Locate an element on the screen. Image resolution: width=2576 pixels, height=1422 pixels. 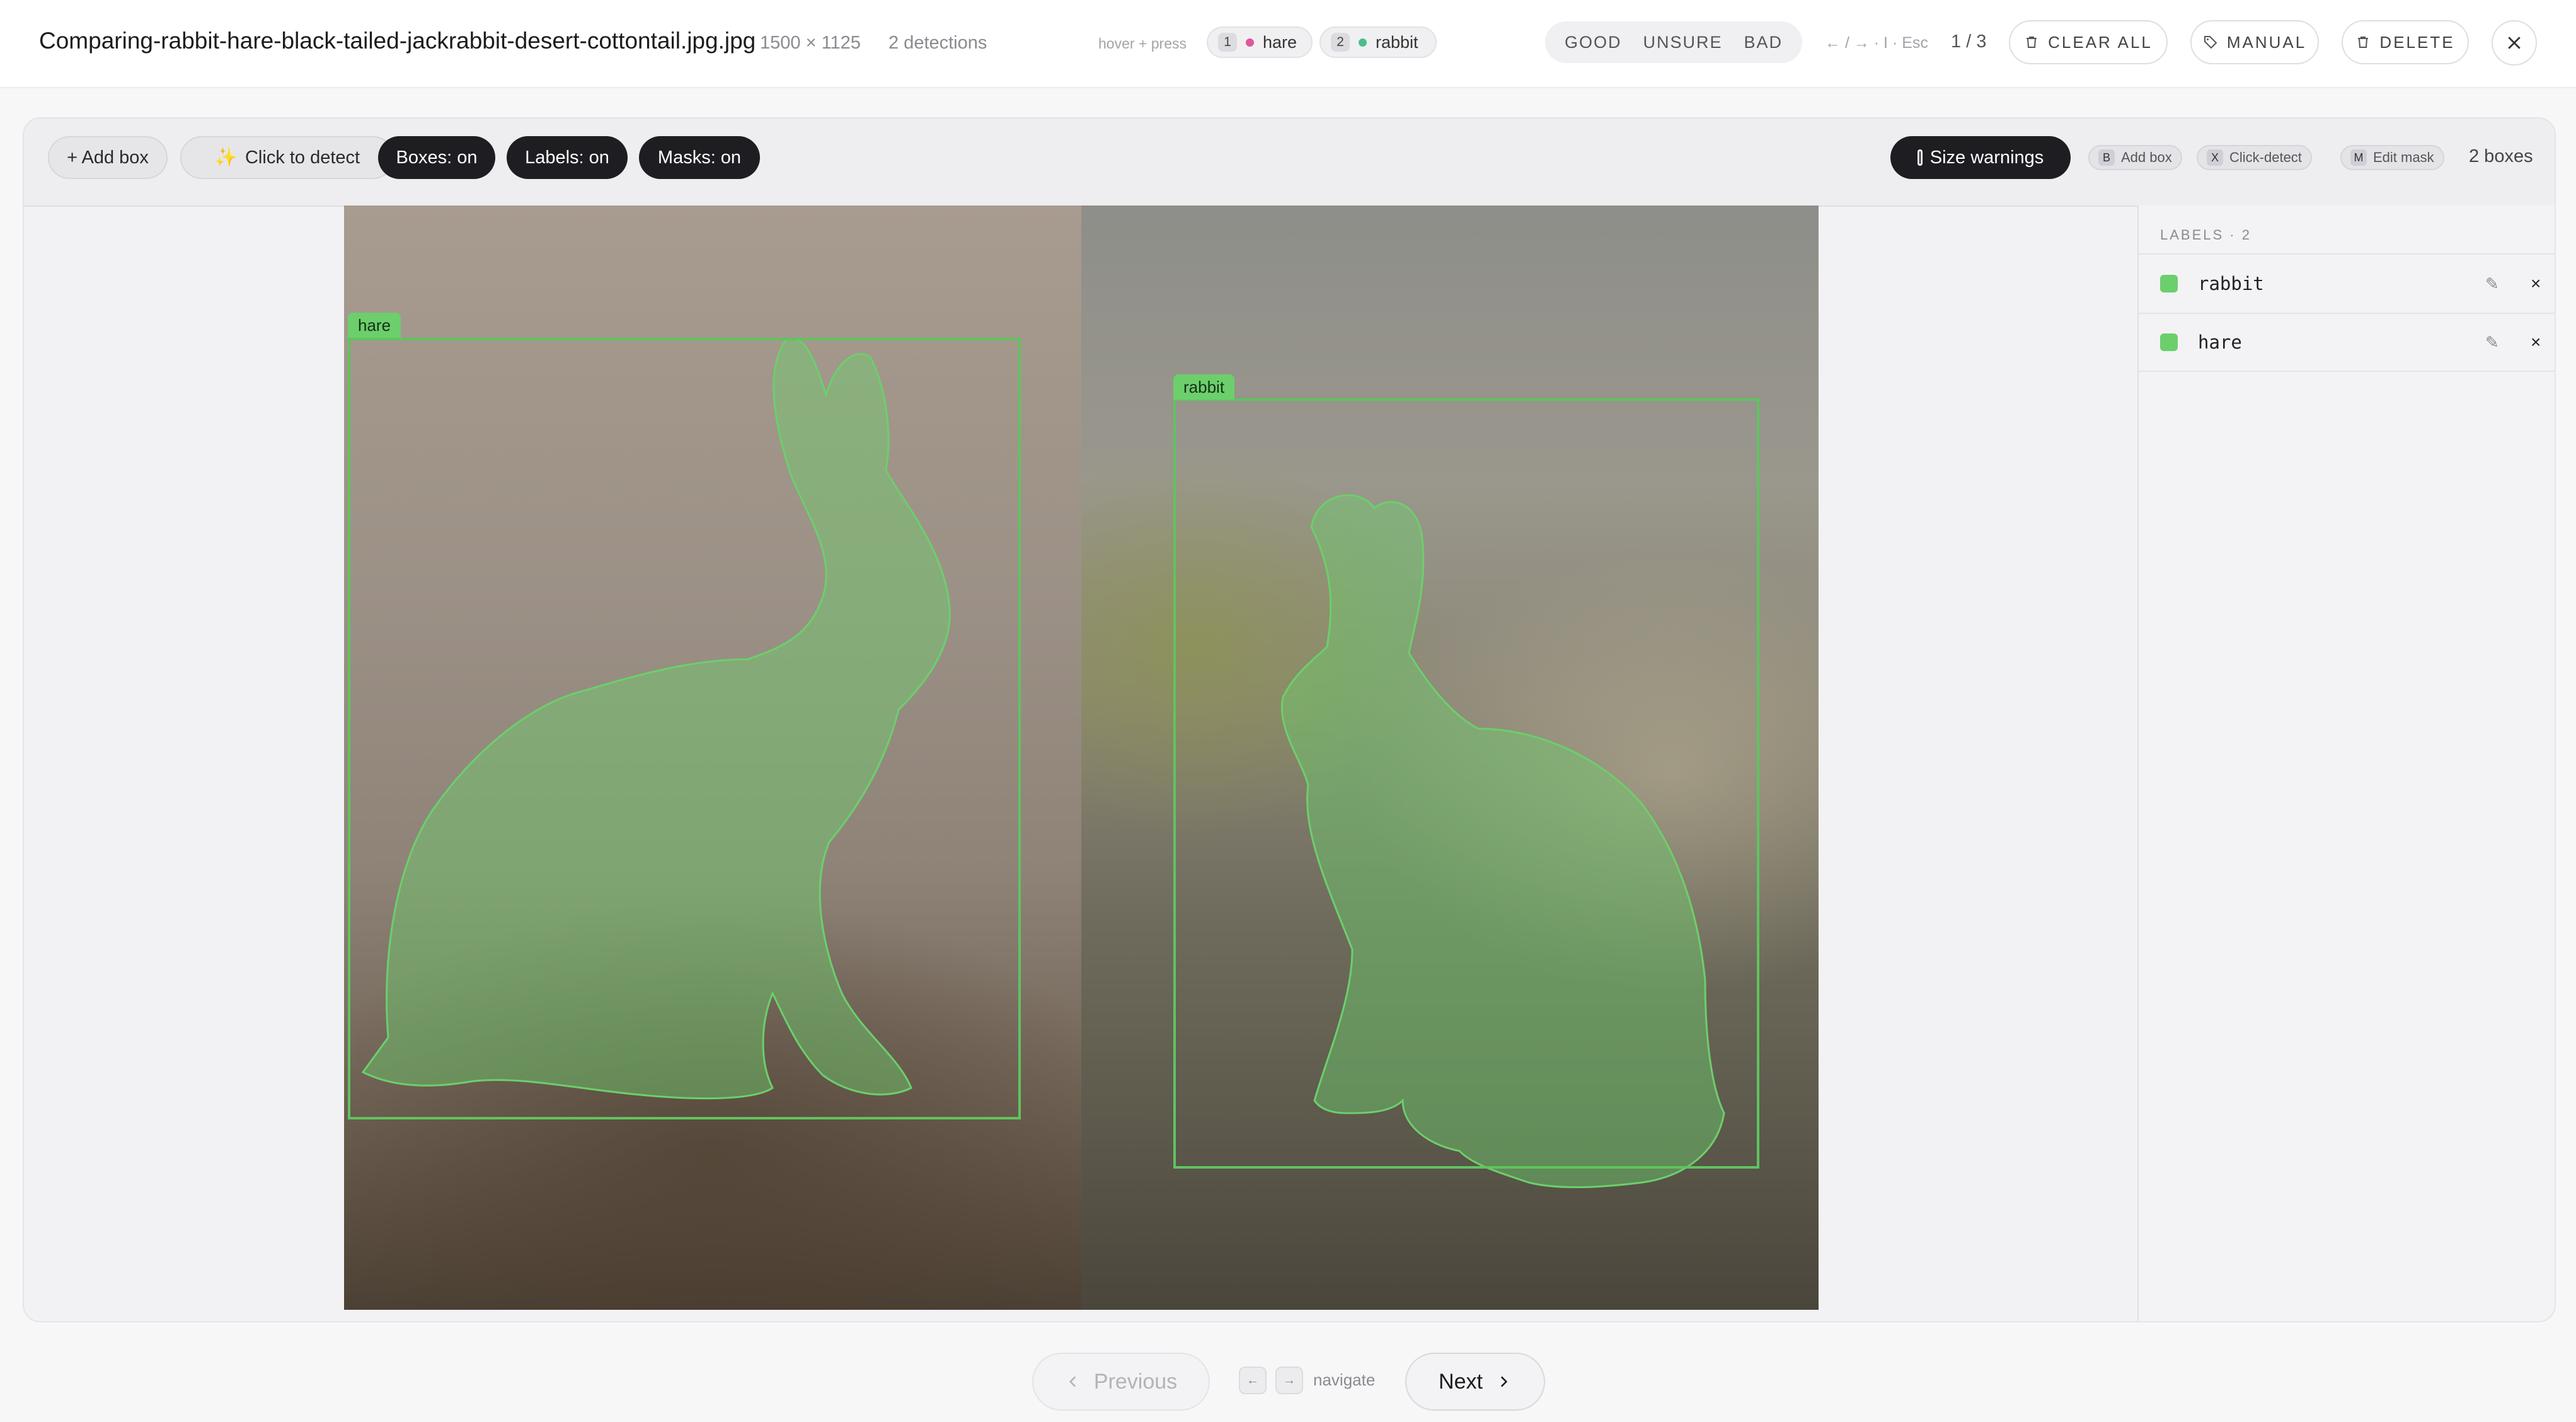
label-chip-rabbit: 2 rabbit is located at coordinates (1378, 42).